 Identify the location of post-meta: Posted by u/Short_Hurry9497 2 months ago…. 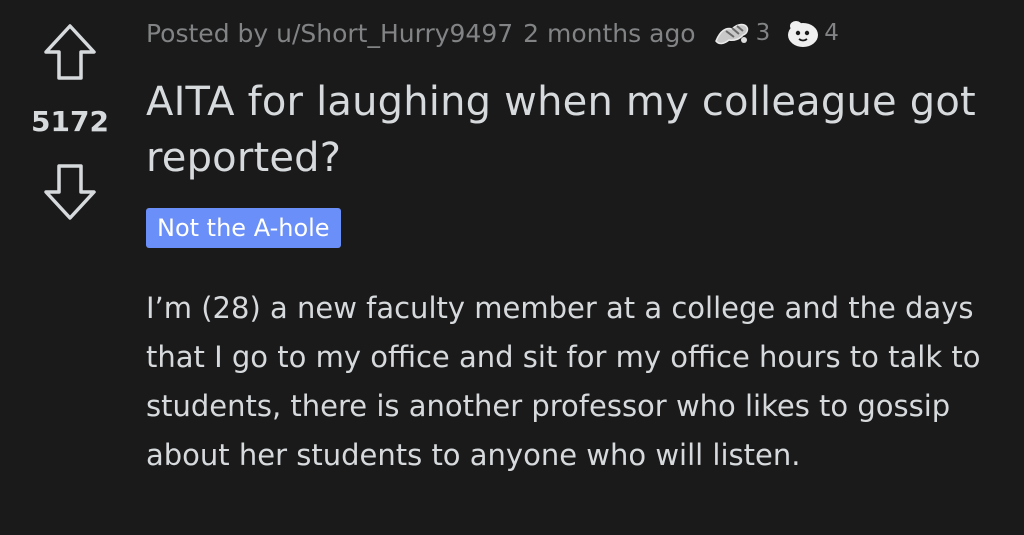
(492, 33).